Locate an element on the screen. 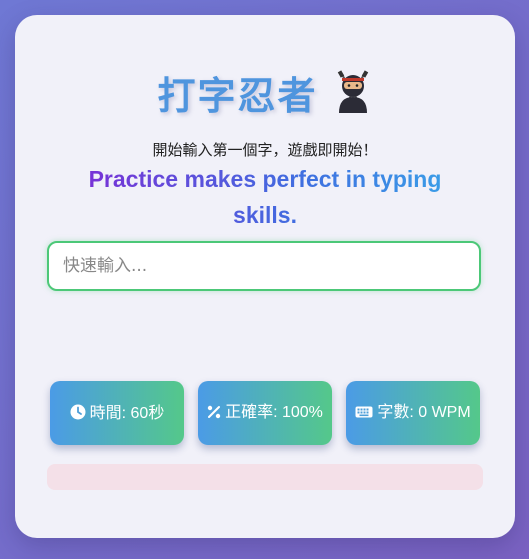 Image resolution: width=529 pixels, height=559 pixels. typing-input is located at coordinates (264, 266).